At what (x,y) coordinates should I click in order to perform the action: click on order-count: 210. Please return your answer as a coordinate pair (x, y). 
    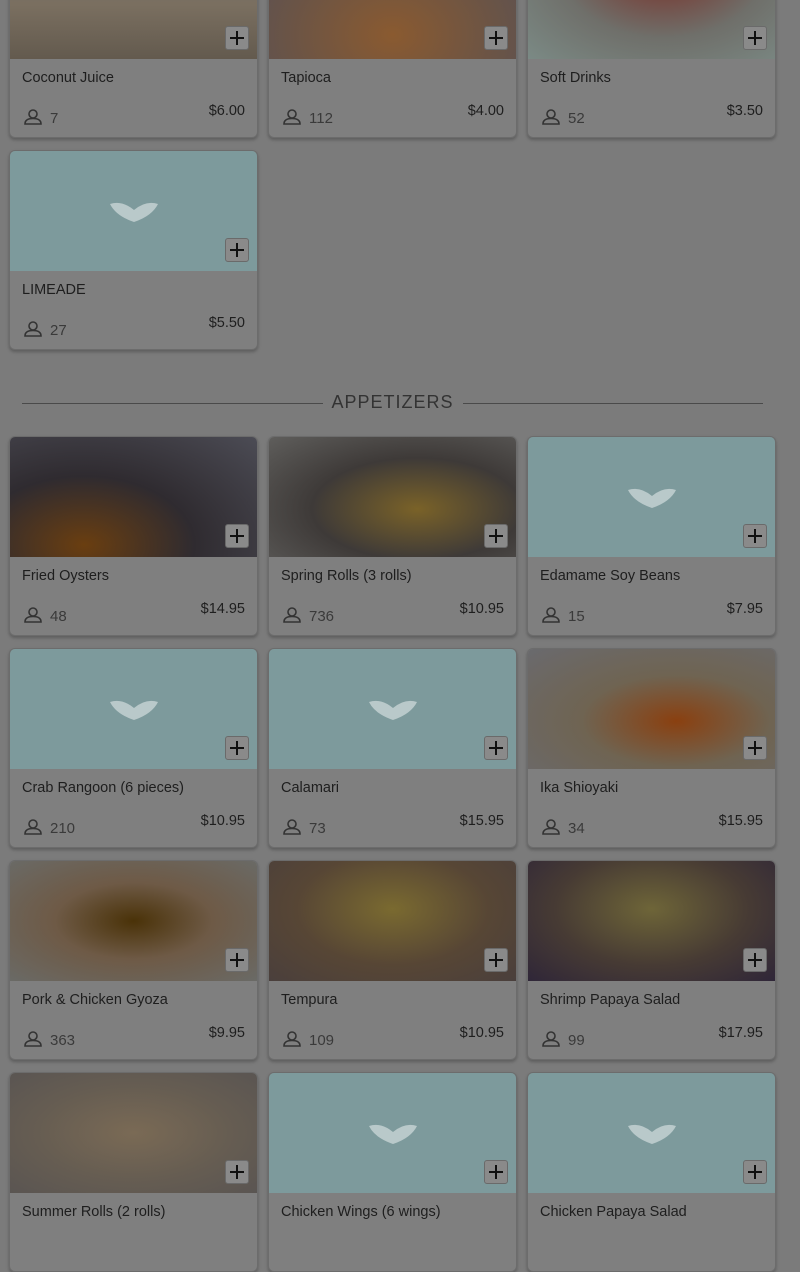
    Looking at the image, I should click on (63, 828).